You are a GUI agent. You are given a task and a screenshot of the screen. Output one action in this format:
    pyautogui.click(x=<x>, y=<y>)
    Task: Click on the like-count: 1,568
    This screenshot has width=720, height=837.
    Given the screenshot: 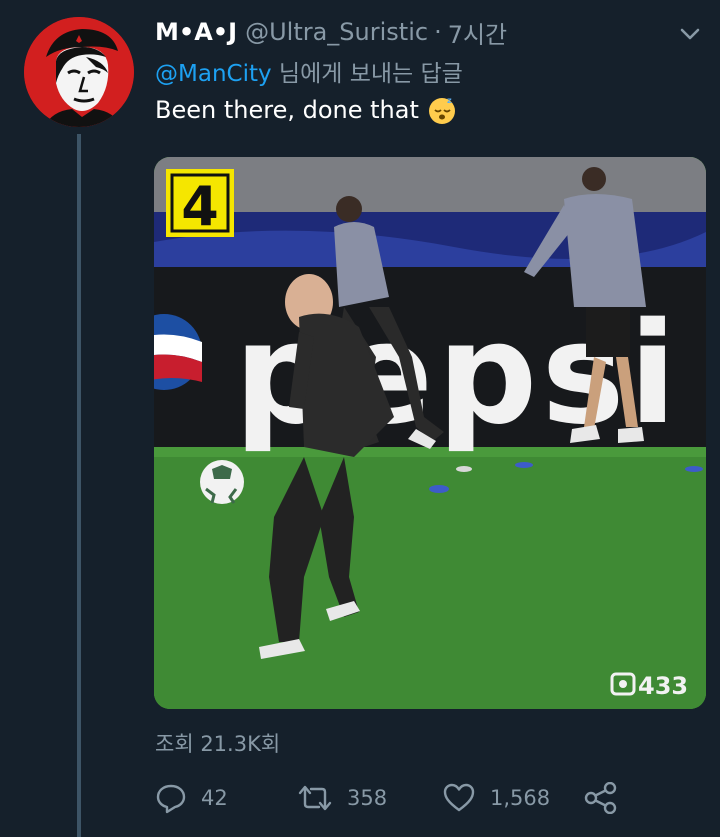 What is the action you would take?
    pyautogui.click(x=520, y=798)
    